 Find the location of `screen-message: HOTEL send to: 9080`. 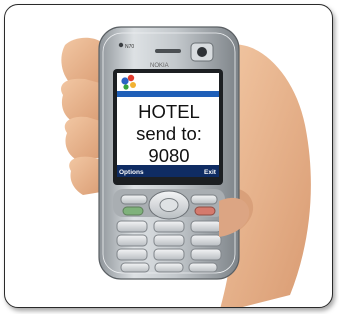

screen-message: HOTEL send to: 9080 is located at coordinates (169, 134).